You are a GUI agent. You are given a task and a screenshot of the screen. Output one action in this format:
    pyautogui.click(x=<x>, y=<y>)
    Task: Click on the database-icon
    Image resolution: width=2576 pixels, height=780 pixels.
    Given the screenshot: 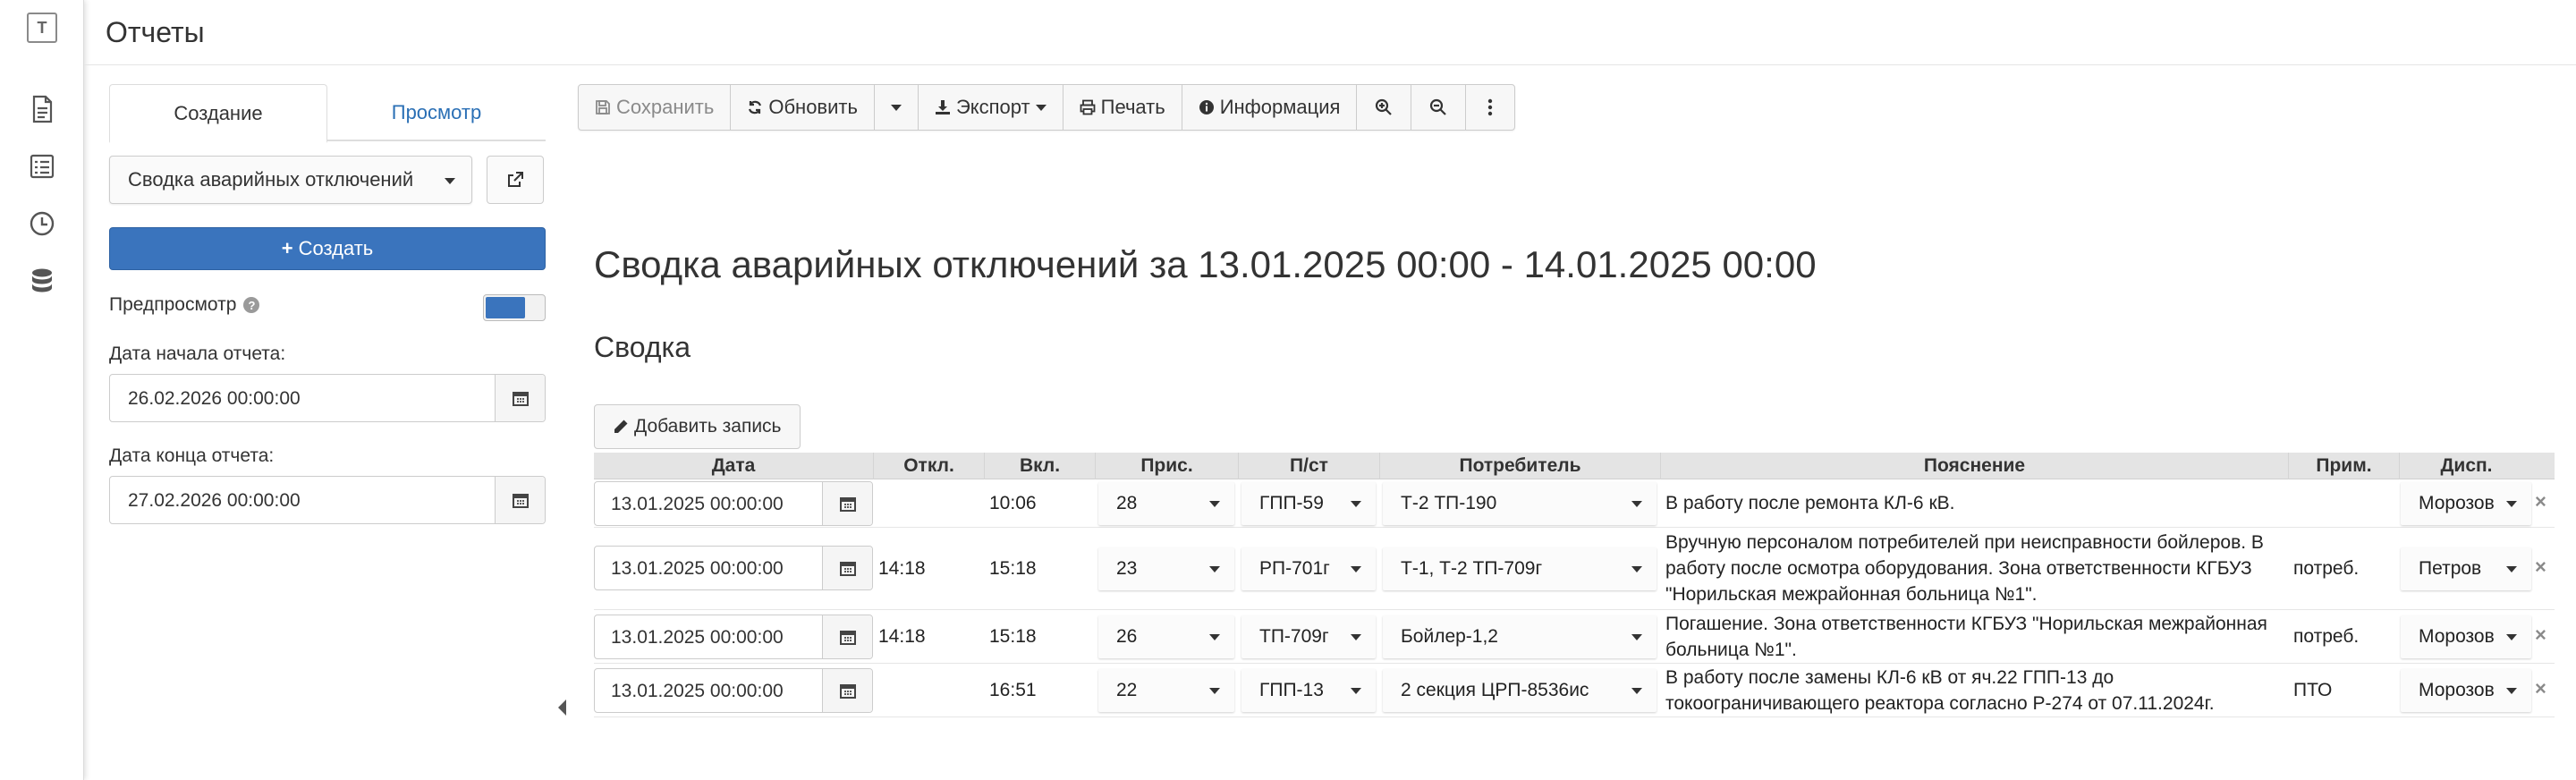 What is the action you would take?
    pyautogui.click(x=42, y=281)
    